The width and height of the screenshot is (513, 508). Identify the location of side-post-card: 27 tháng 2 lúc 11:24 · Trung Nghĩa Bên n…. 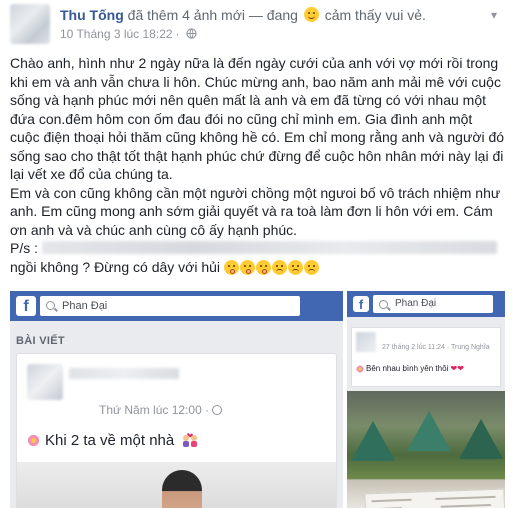
(426, 357).